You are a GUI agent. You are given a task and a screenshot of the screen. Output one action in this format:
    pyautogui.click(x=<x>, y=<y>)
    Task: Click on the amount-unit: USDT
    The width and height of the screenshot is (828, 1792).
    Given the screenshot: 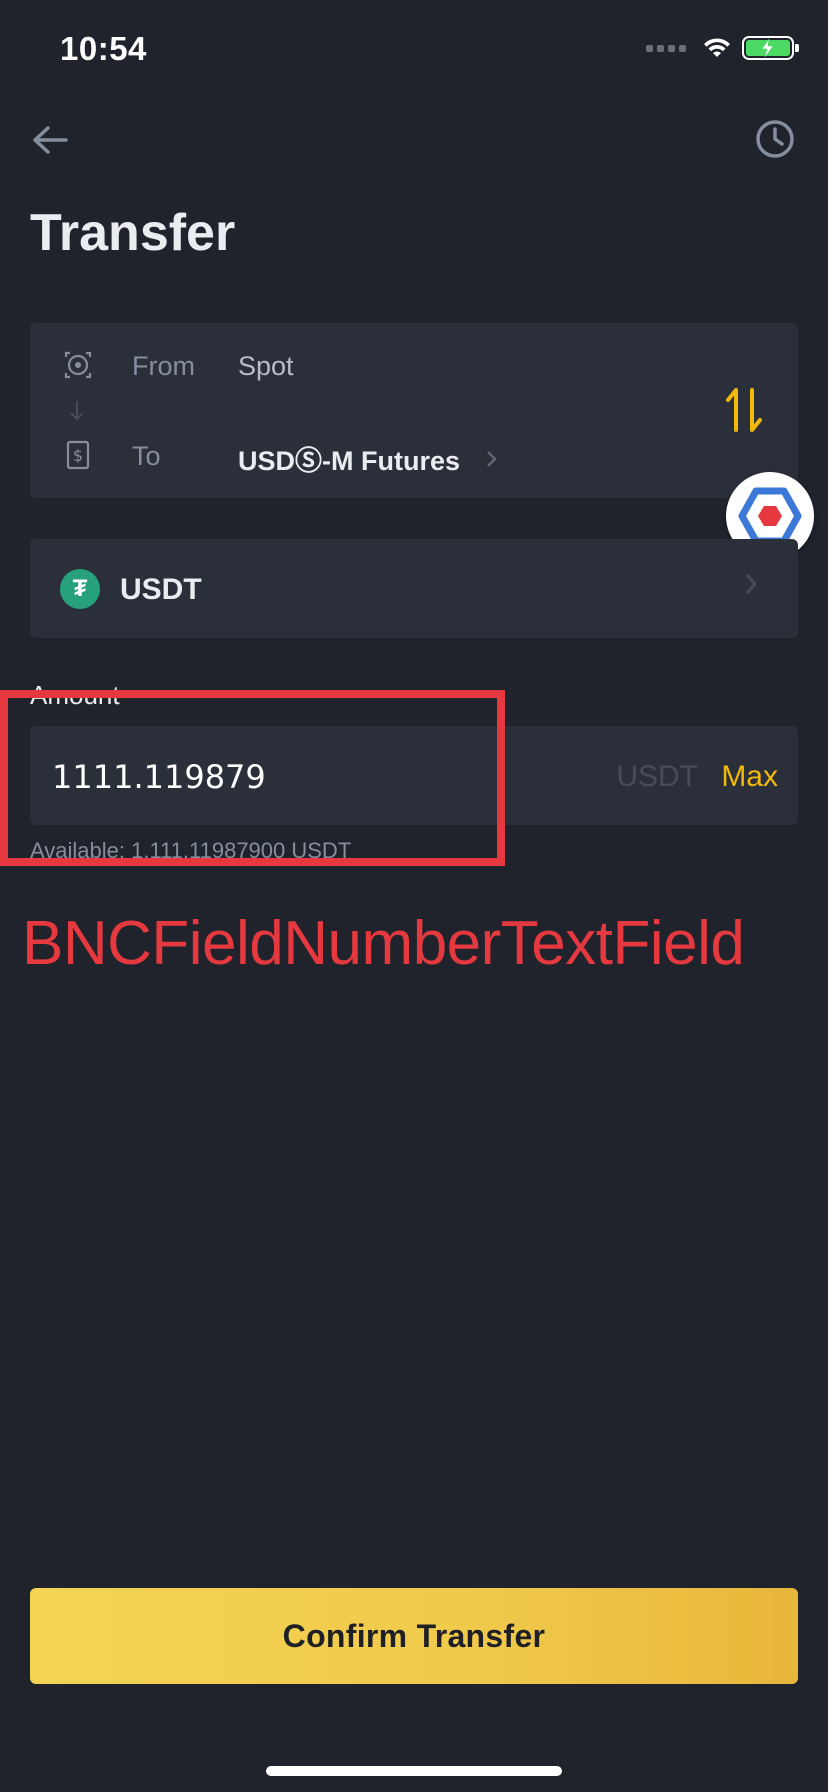 What is the action you would take?
    pyautogui.click(x=657, y=776)
    